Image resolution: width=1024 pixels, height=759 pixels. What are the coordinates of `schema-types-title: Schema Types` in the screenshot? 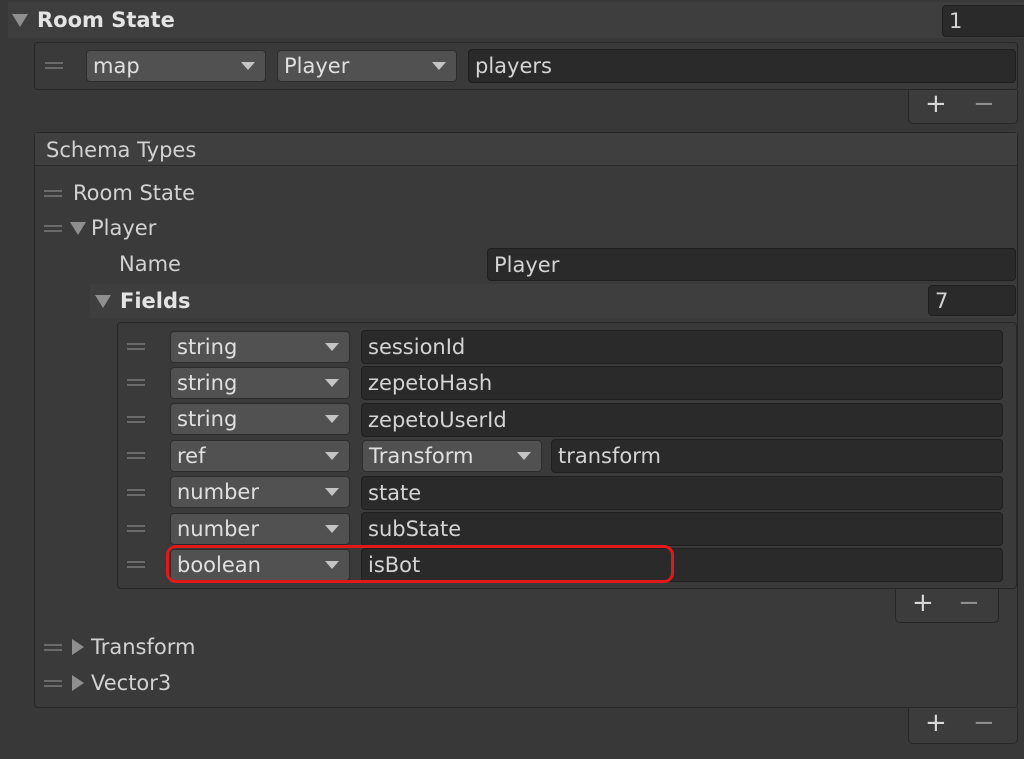 It's located at (121, 150).